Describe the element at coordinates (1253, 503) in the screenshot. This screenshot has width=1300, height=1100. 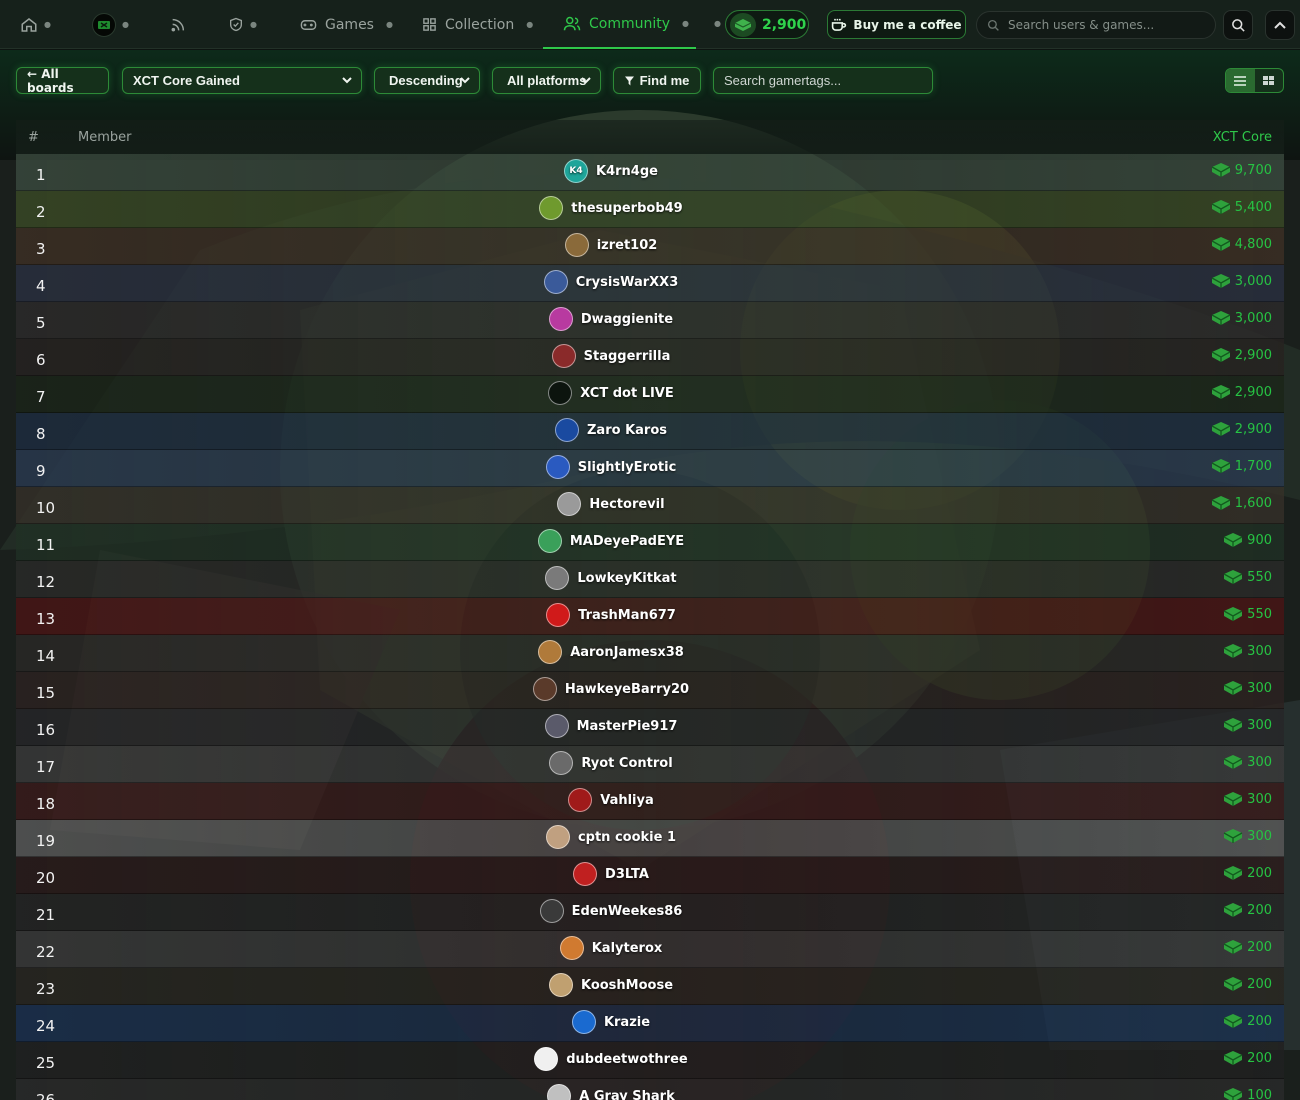
I see `score-value: 1,600` at that location.